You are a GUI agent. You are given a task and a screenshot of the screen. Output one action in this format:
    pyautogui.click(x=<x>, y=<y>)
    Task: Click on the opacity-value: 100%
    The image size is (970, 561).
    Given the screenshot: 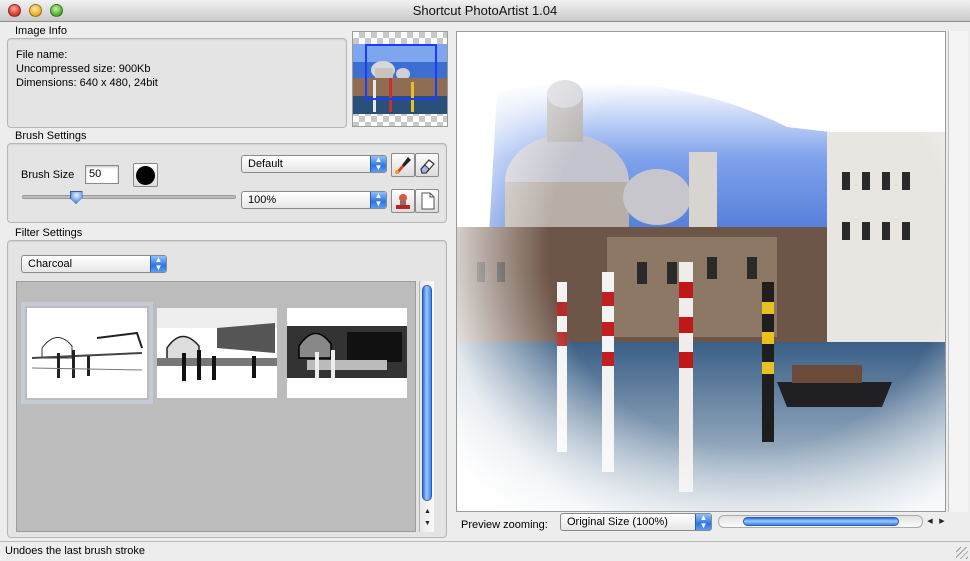 What is the action you would take?
    pyautogui.click(x=262, y=200)
    